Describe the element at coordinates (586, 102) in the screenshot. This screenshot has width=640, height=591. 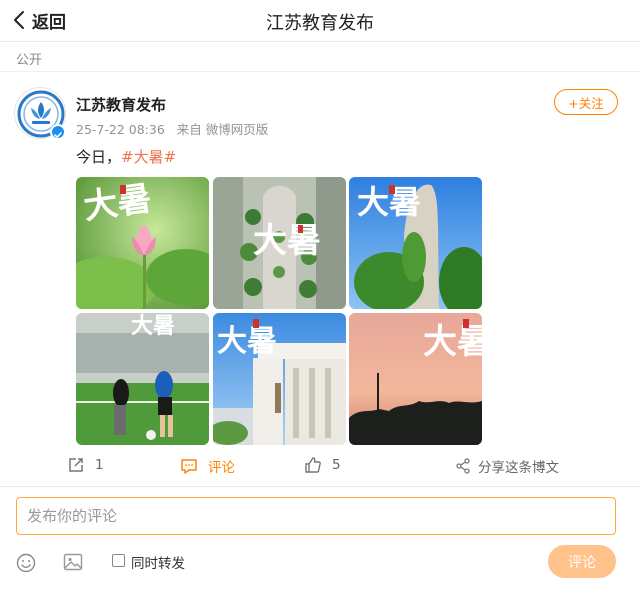
I see `follow-button: +关注` at that location.